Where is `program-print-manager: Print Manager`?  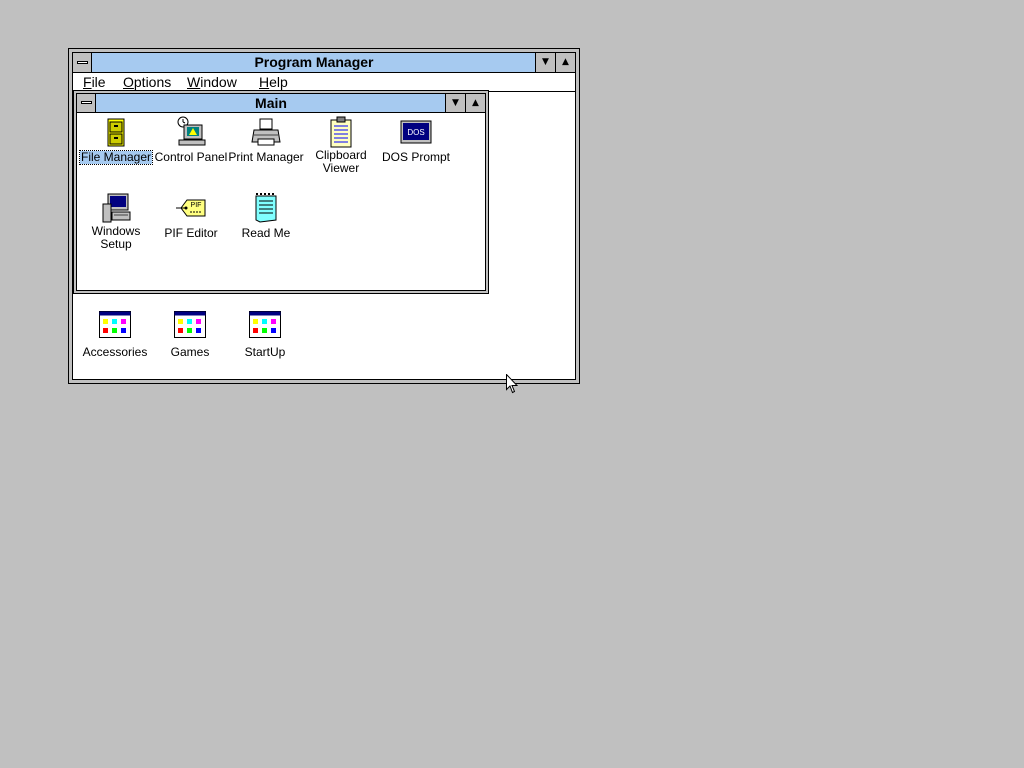 program-print-manager: Print Manager is located at coordinates (266, 141).